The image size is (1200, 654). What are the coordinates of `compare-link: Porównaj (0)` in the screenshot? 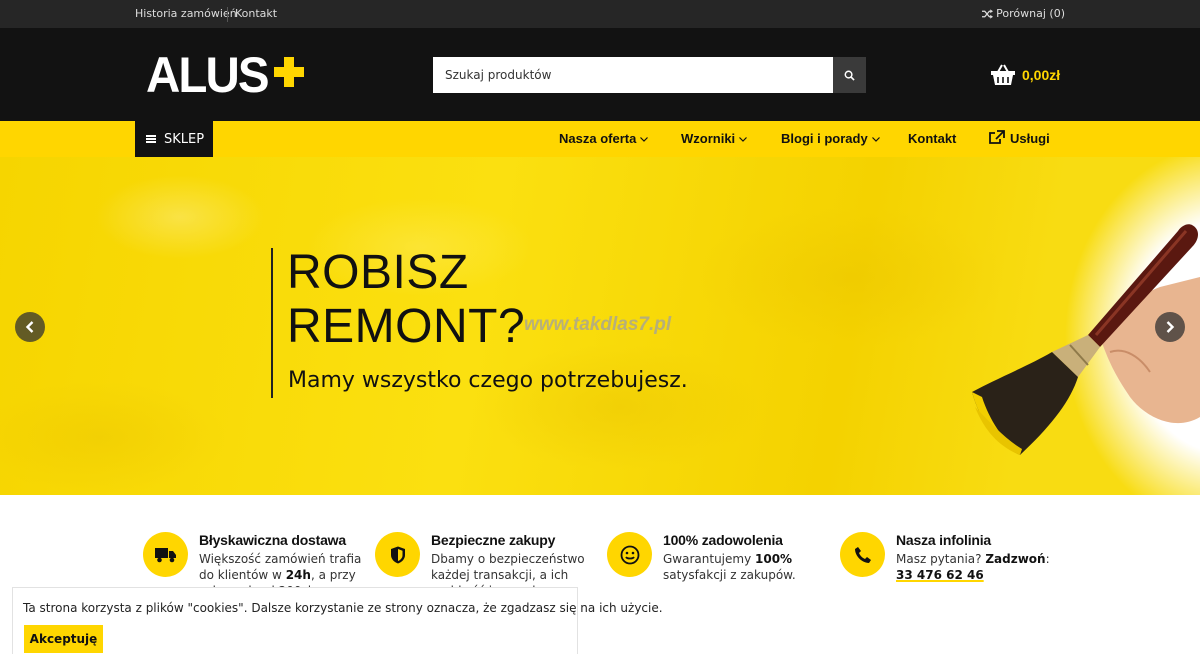 It's located at (1023, 14).